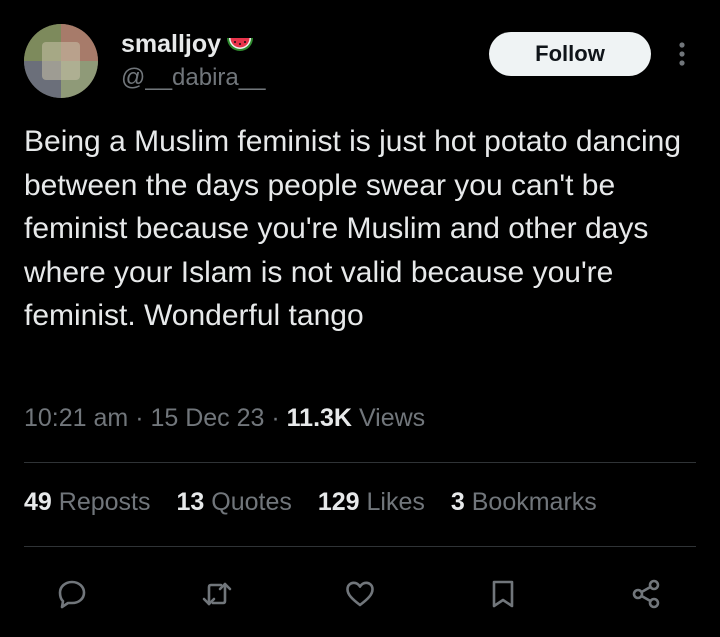 Image resolution: width=720 pixels, height=637 pixels. What do you see at coordinates (38, 502) in the screenshot?
I see `reposts-count: 49` at bounding box center [38, 502].